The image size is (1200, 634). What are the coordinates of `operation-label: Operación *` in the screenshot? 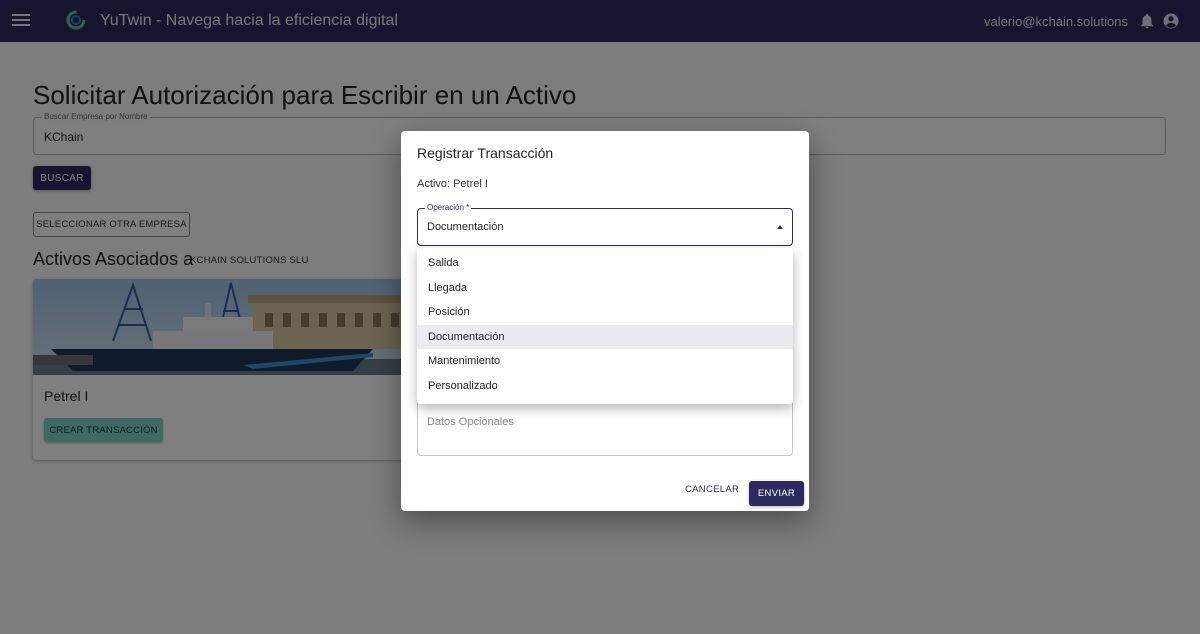 It's located at (448, 207).